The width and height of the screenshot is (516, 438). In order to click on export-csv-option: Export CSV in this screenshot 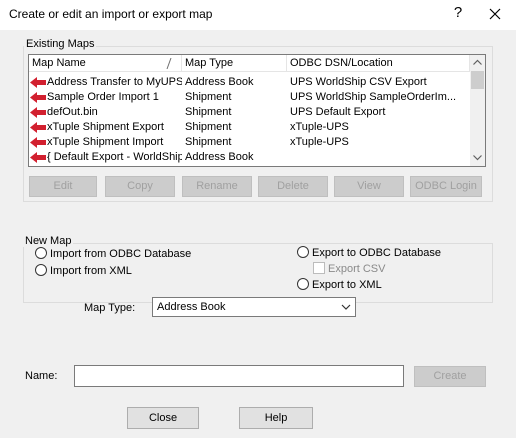, I will do `click(349, 269)`.